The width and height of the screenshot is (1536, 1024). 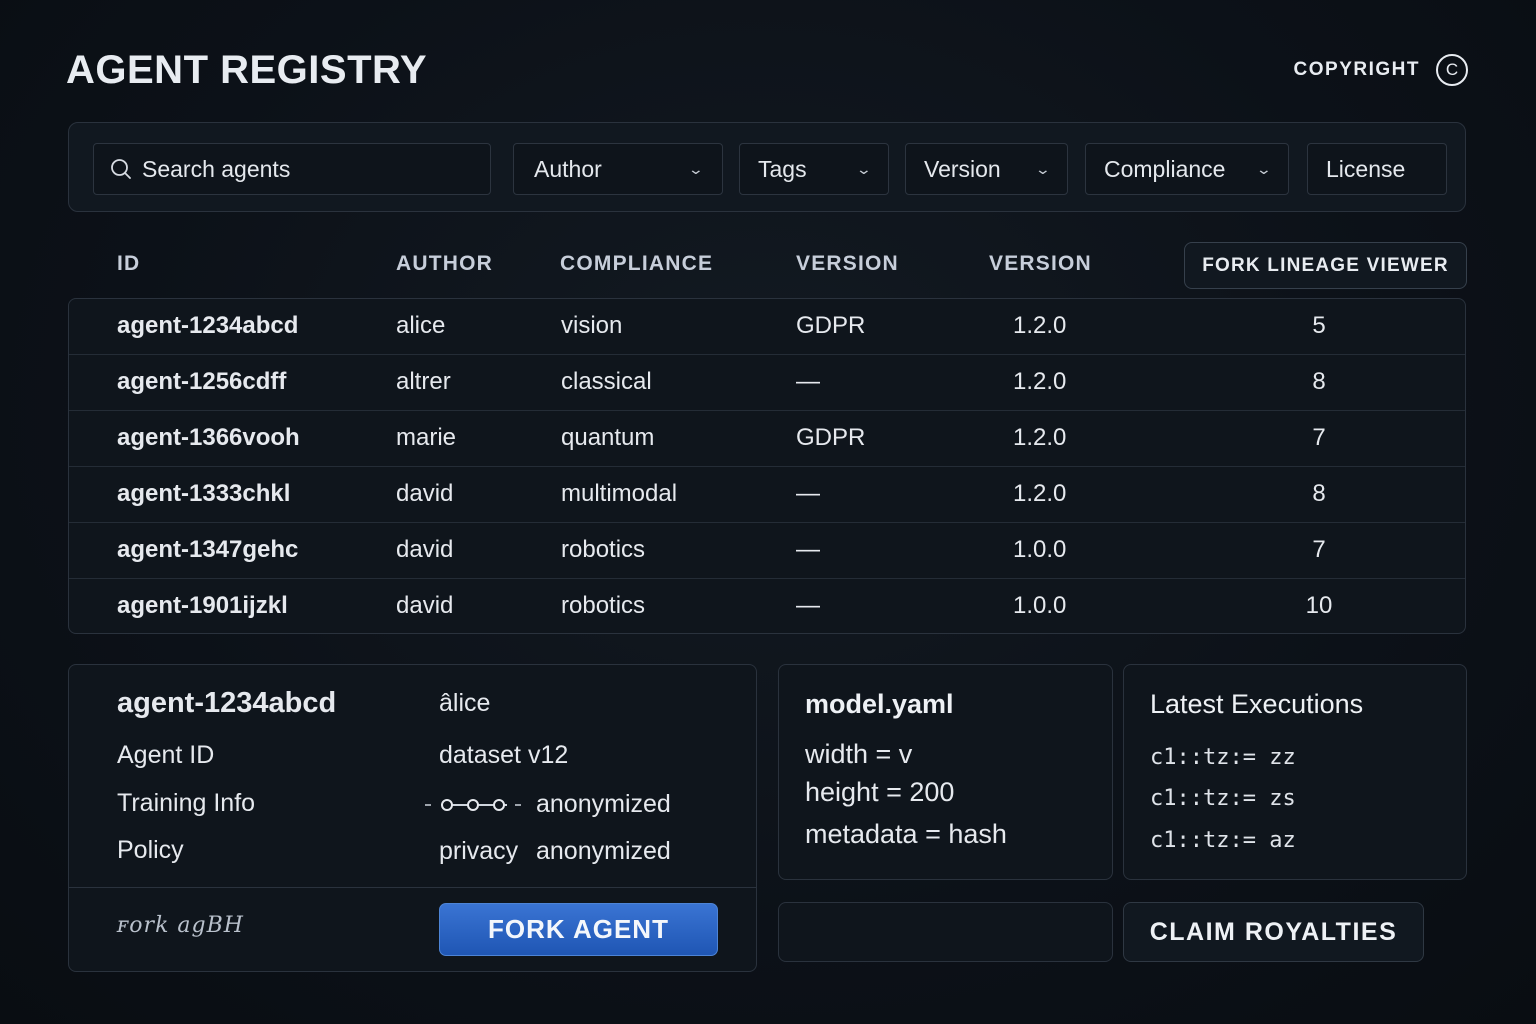 I want to click on compliance-filter-label: Compliance, so click(x=1165, y=168).